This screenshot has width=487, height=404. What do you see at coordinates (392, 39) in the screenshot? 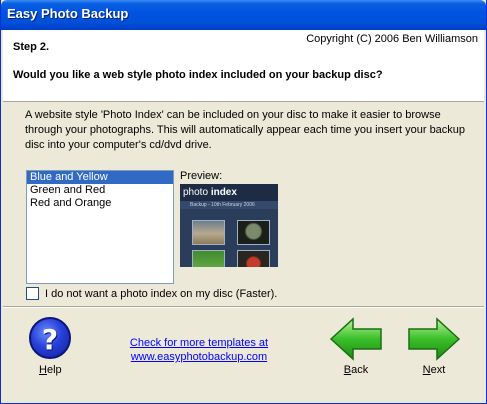
I see `copyright-text: Copyright (C) 2006 Ben Williamson` at bounding box center [392, 39].